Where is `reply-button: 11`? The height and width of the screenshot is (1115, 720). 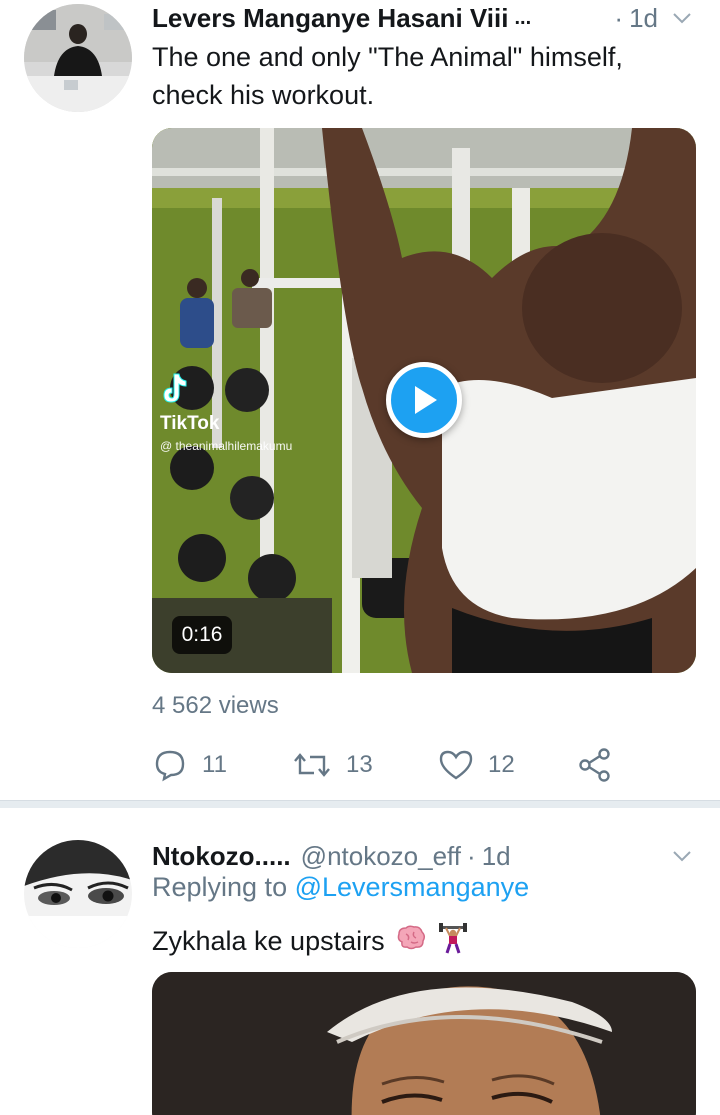
reply-button: 11 is located at coordinates (189, 765).